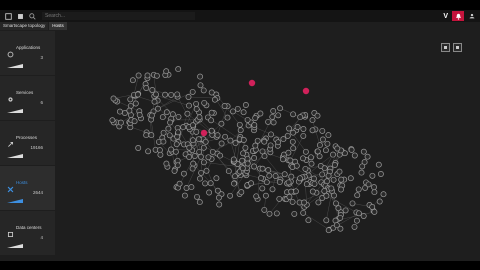 Image resolution: width=480 pixels, height=270 pixels. Describe the element at coordinates (8, 16) in the screenshot. I see `menu-icon` at that location.